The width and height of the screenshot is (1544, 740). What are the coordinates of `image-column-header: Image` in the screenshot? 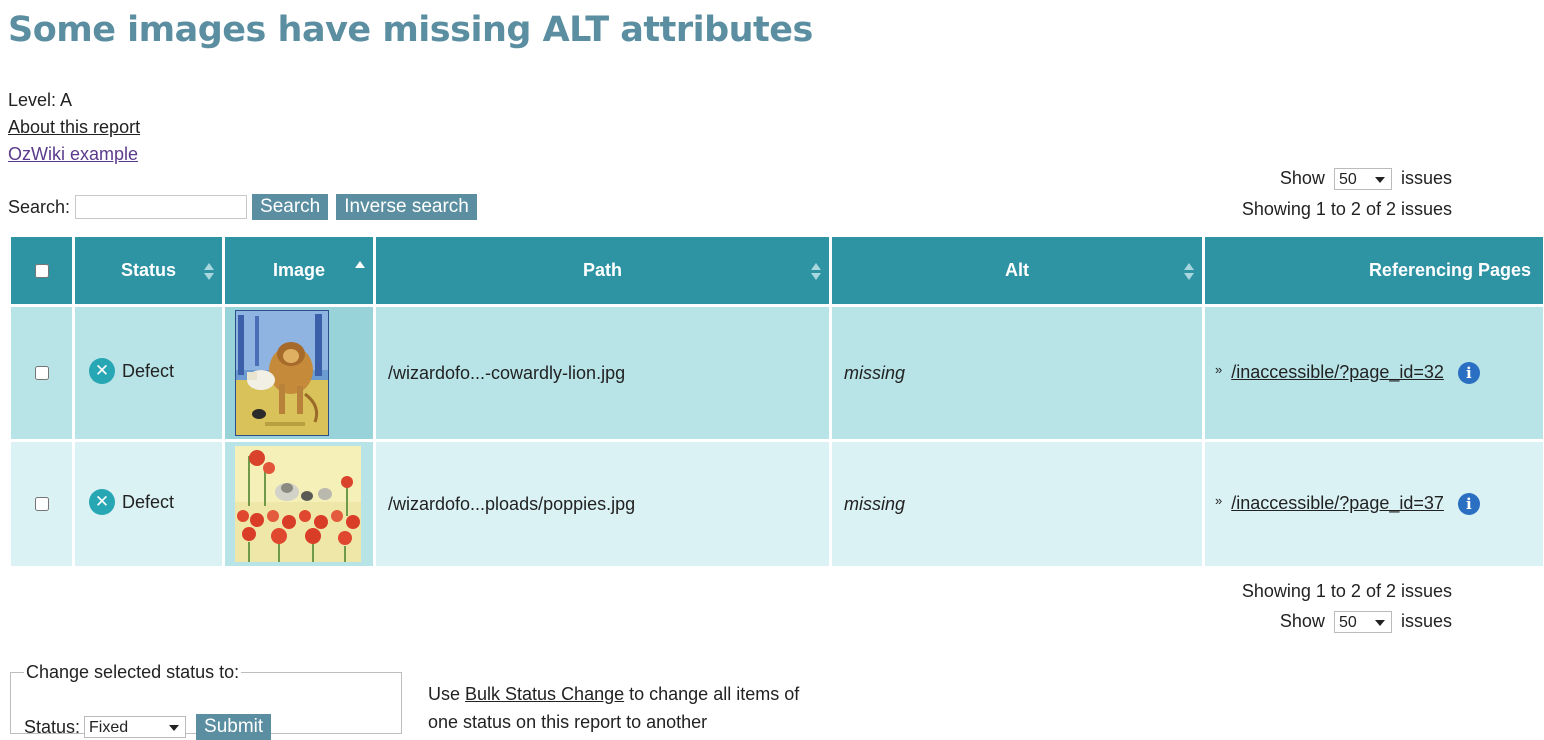 It's located at (299, 270).